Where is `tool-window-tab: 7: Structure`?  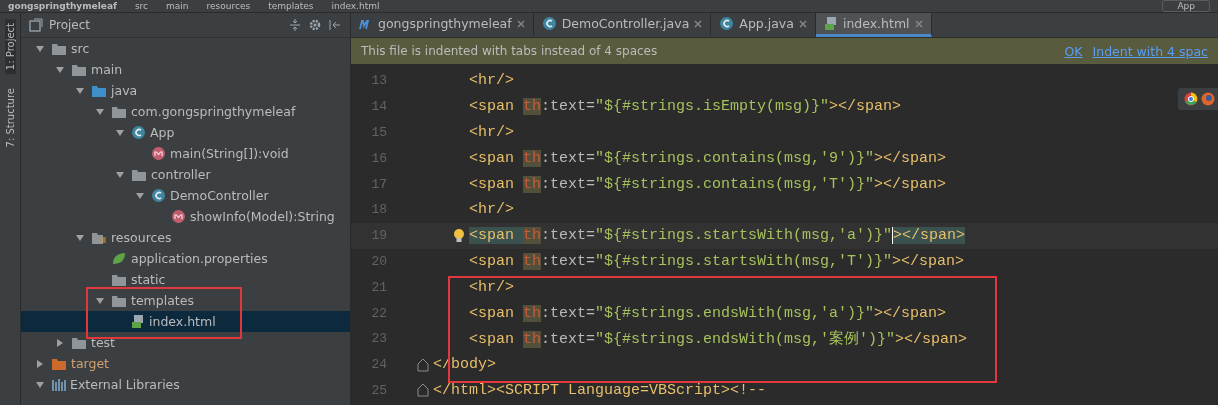 tool-window-tab: 7: Structure is located at coordinates (10, 118).